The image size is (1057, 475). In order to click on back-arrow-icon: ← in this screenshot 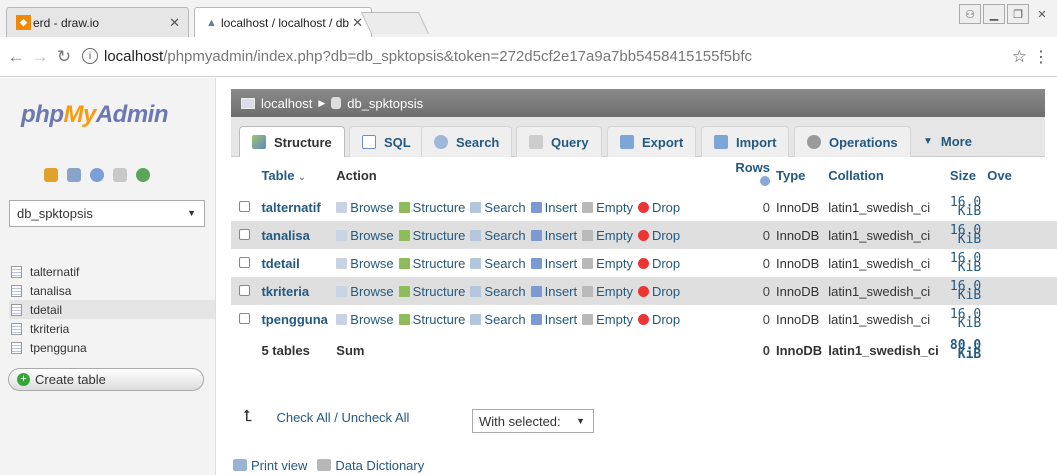, I will do `click(16, 57)`.